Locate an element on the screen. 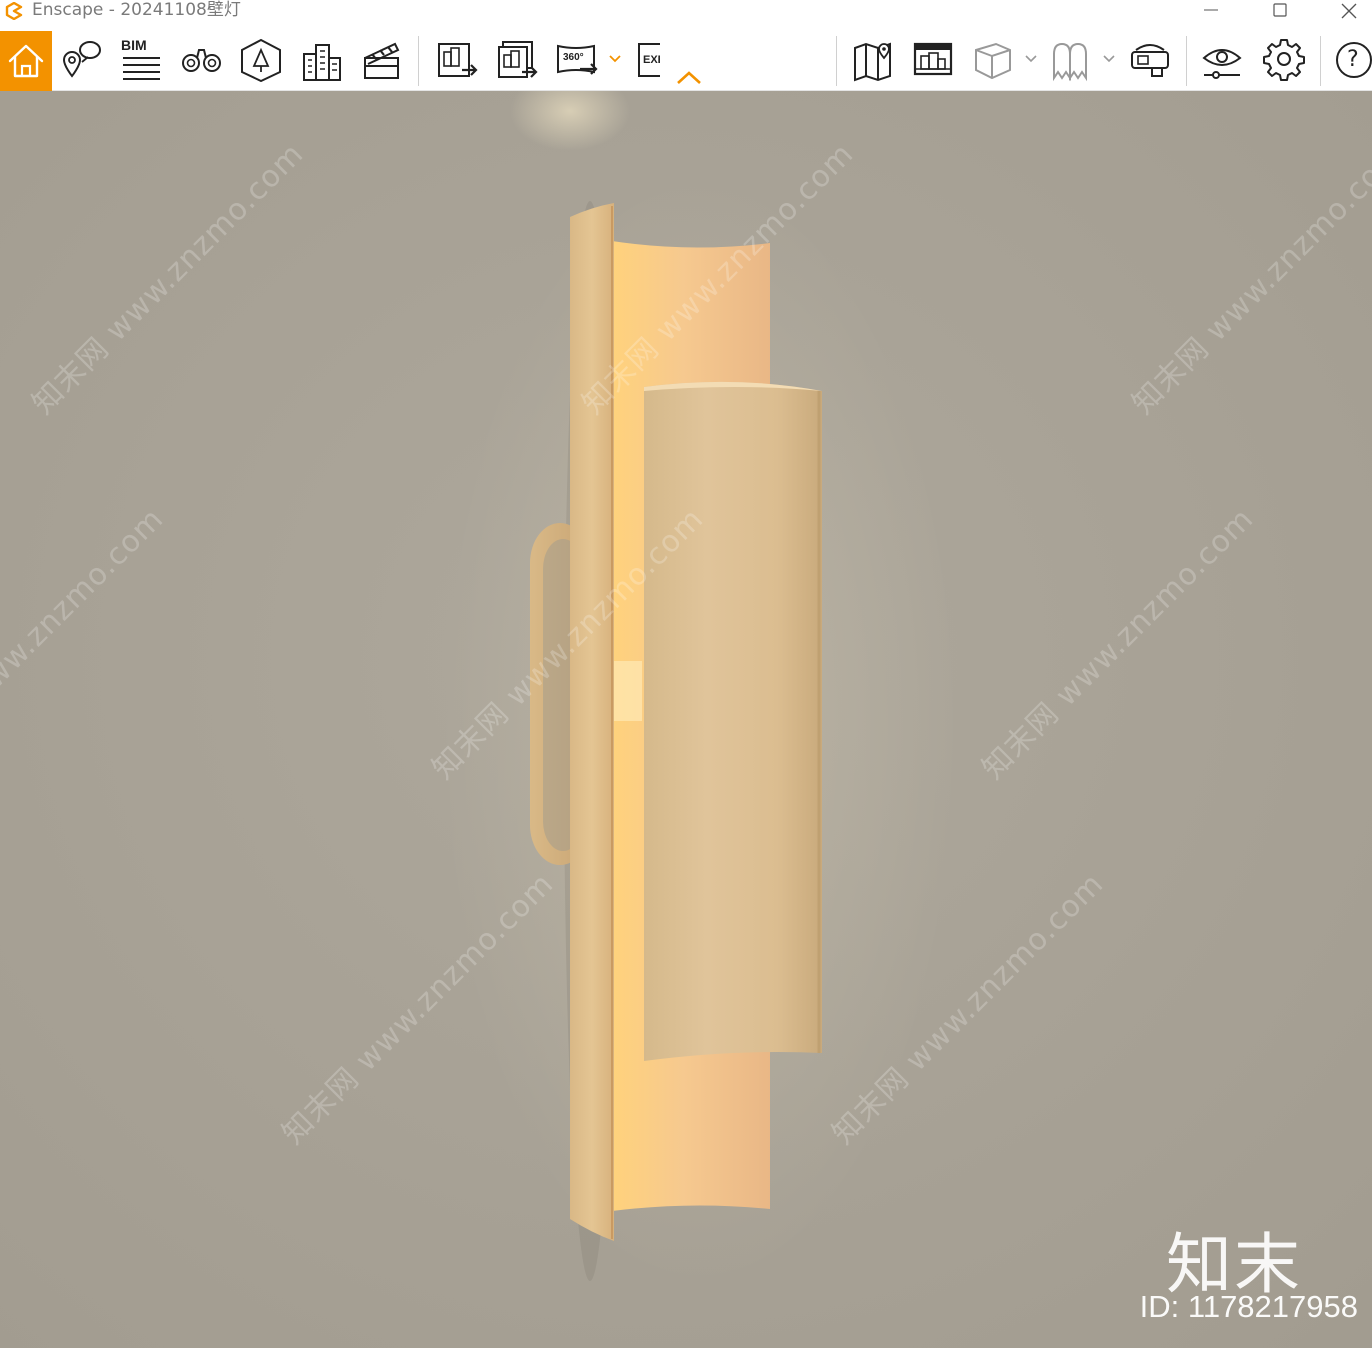 The width and height of the screenshot is (1372, 1348). bim-label: BIM is located at coordinates (134, 45).